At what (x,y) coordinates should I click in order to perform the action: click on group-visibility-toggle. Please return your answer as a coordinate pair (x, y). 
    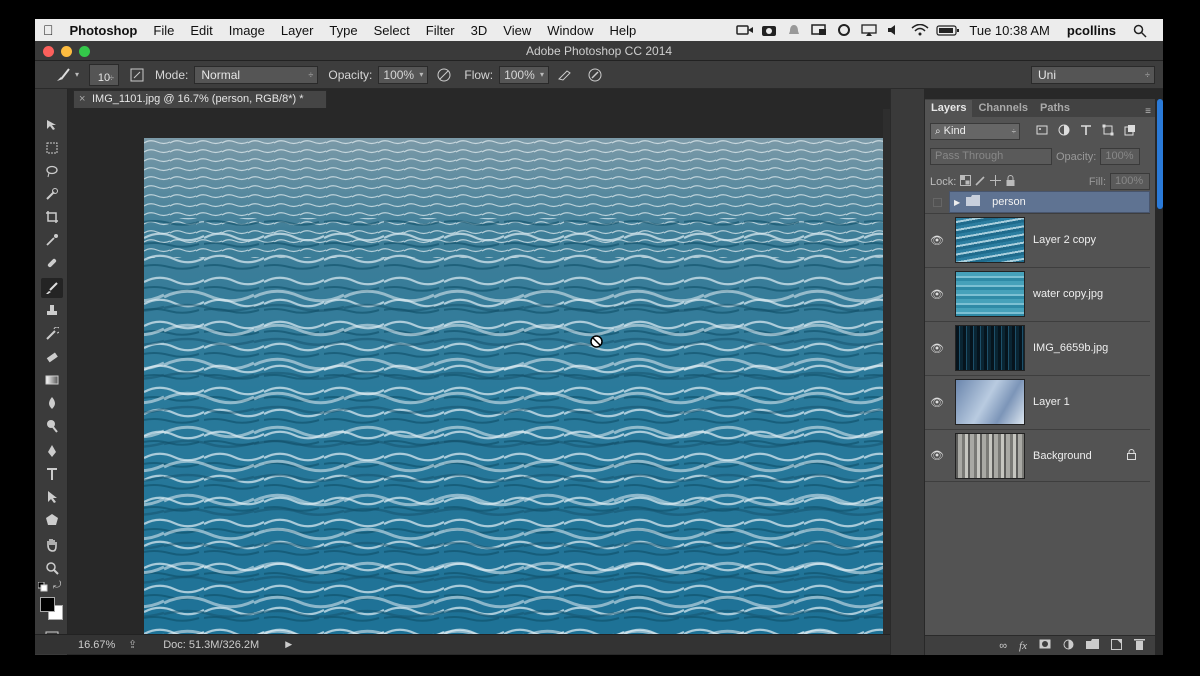
    Looking at the image, I should click on (937, 202).